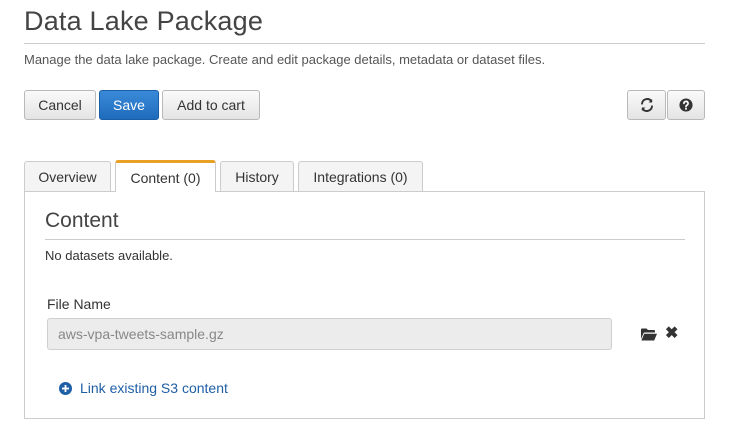 This screenshot has width=729, height=424. What do you see at coordinates (109, 255) in the screenshot?
I see `empty-message: No datasets available.` at bounding box center [109, 255].